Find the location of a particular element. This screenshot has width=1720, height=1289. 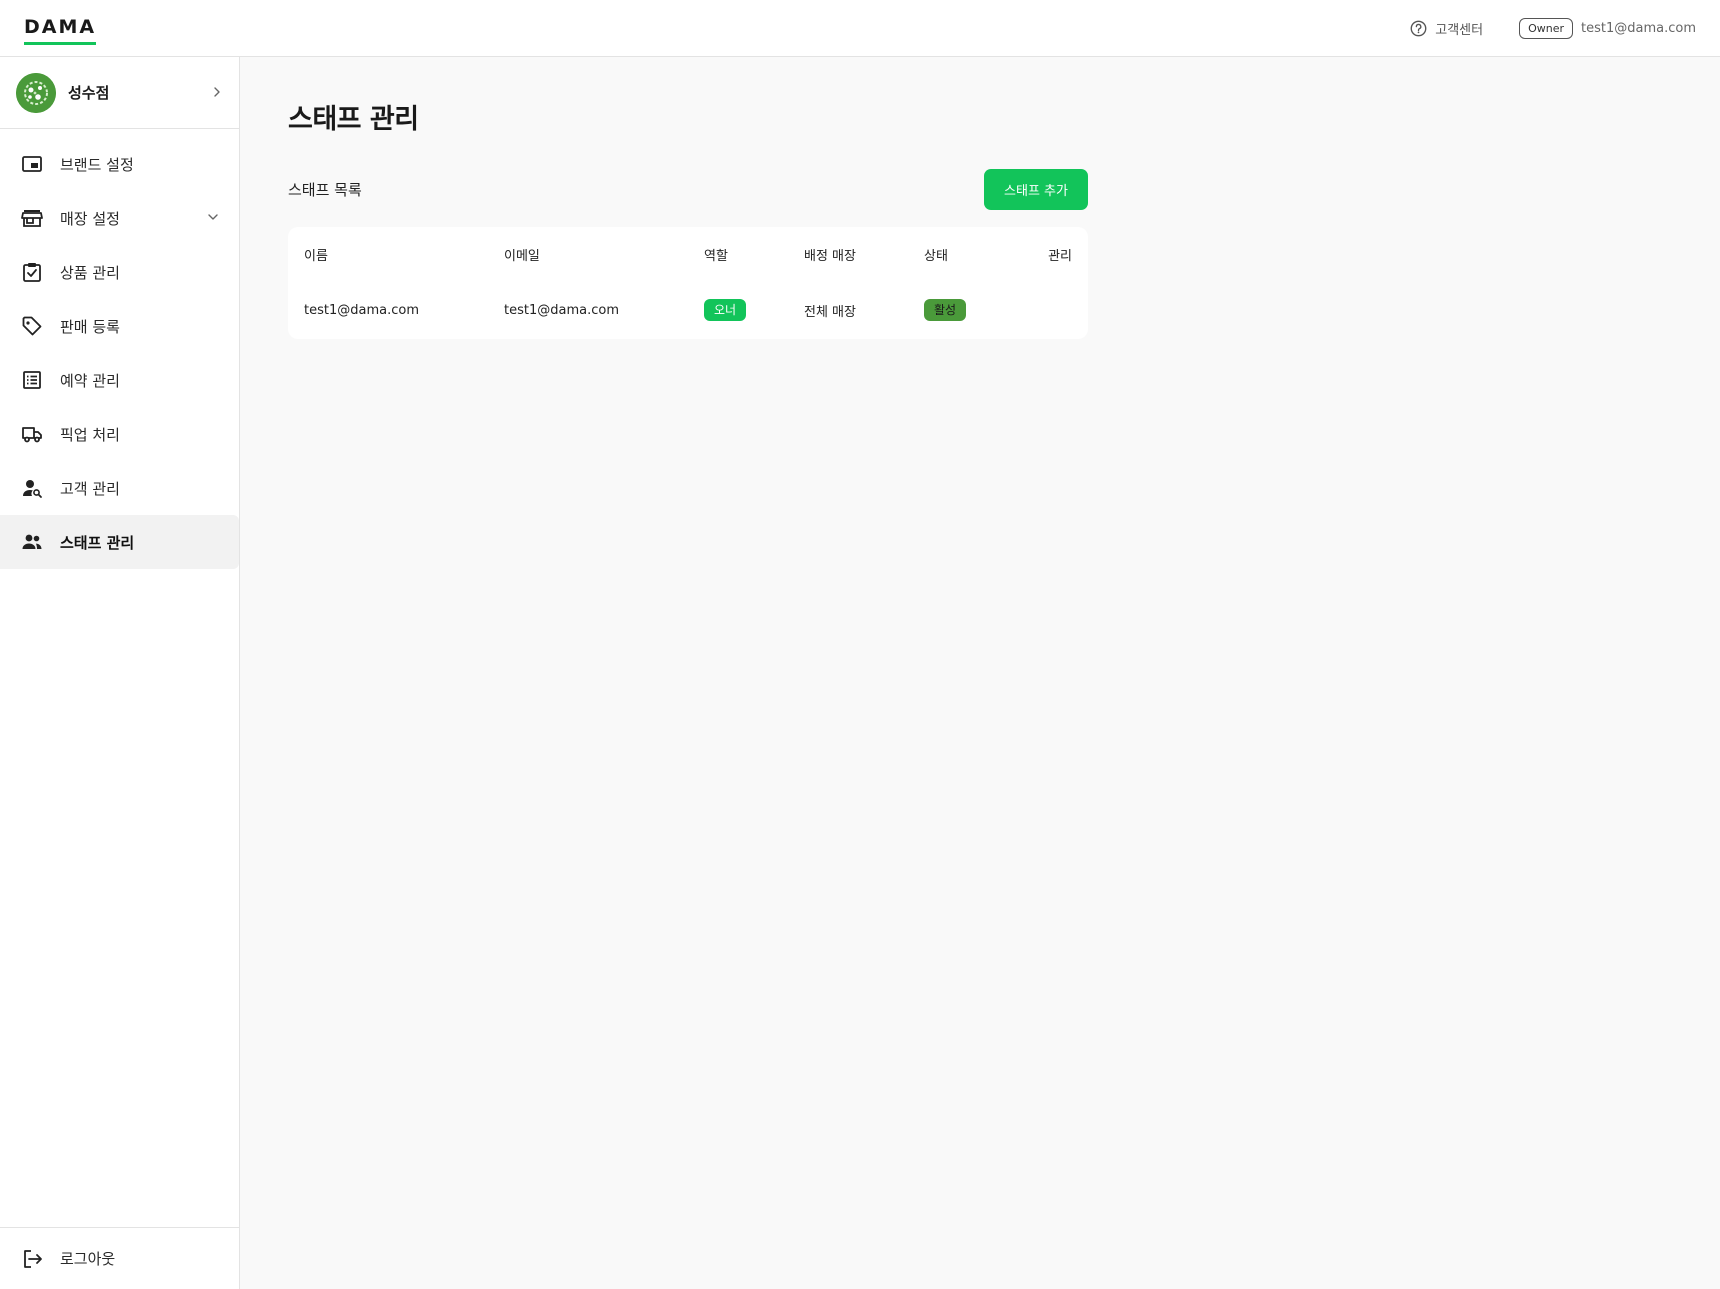

store-selector: 성수점 is located at coordinates (119, 93).